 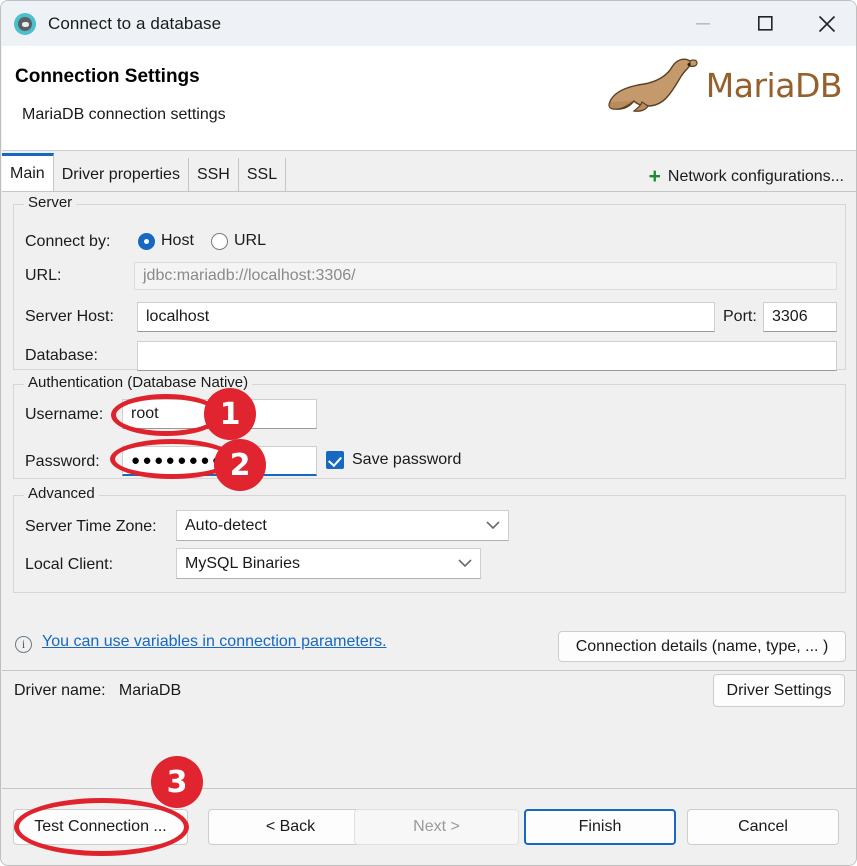 I want to click on annotation-badge-3-number: 3, so click(x=177, y=782).